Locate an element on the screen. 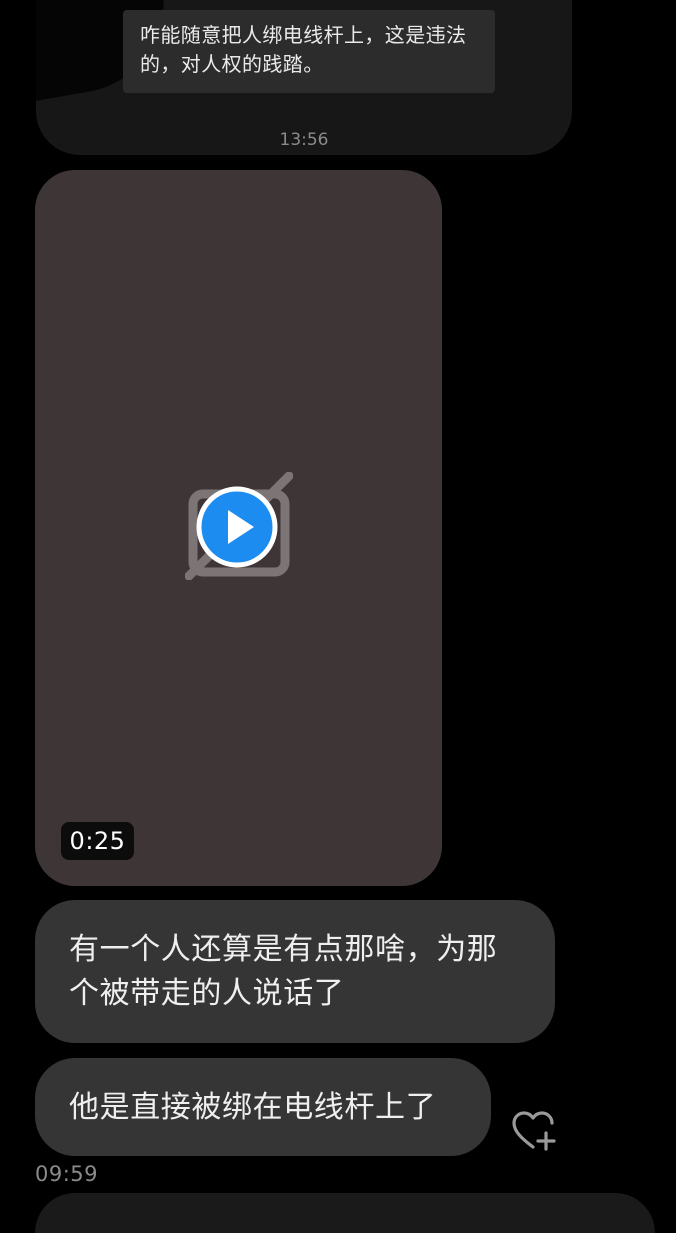 The image size is (676, 1233). previous-image-message: 咋能随意把人绑电线杆上，这是违法的，对人权的践踏。 13:56 is located at coordinates (304, 77).